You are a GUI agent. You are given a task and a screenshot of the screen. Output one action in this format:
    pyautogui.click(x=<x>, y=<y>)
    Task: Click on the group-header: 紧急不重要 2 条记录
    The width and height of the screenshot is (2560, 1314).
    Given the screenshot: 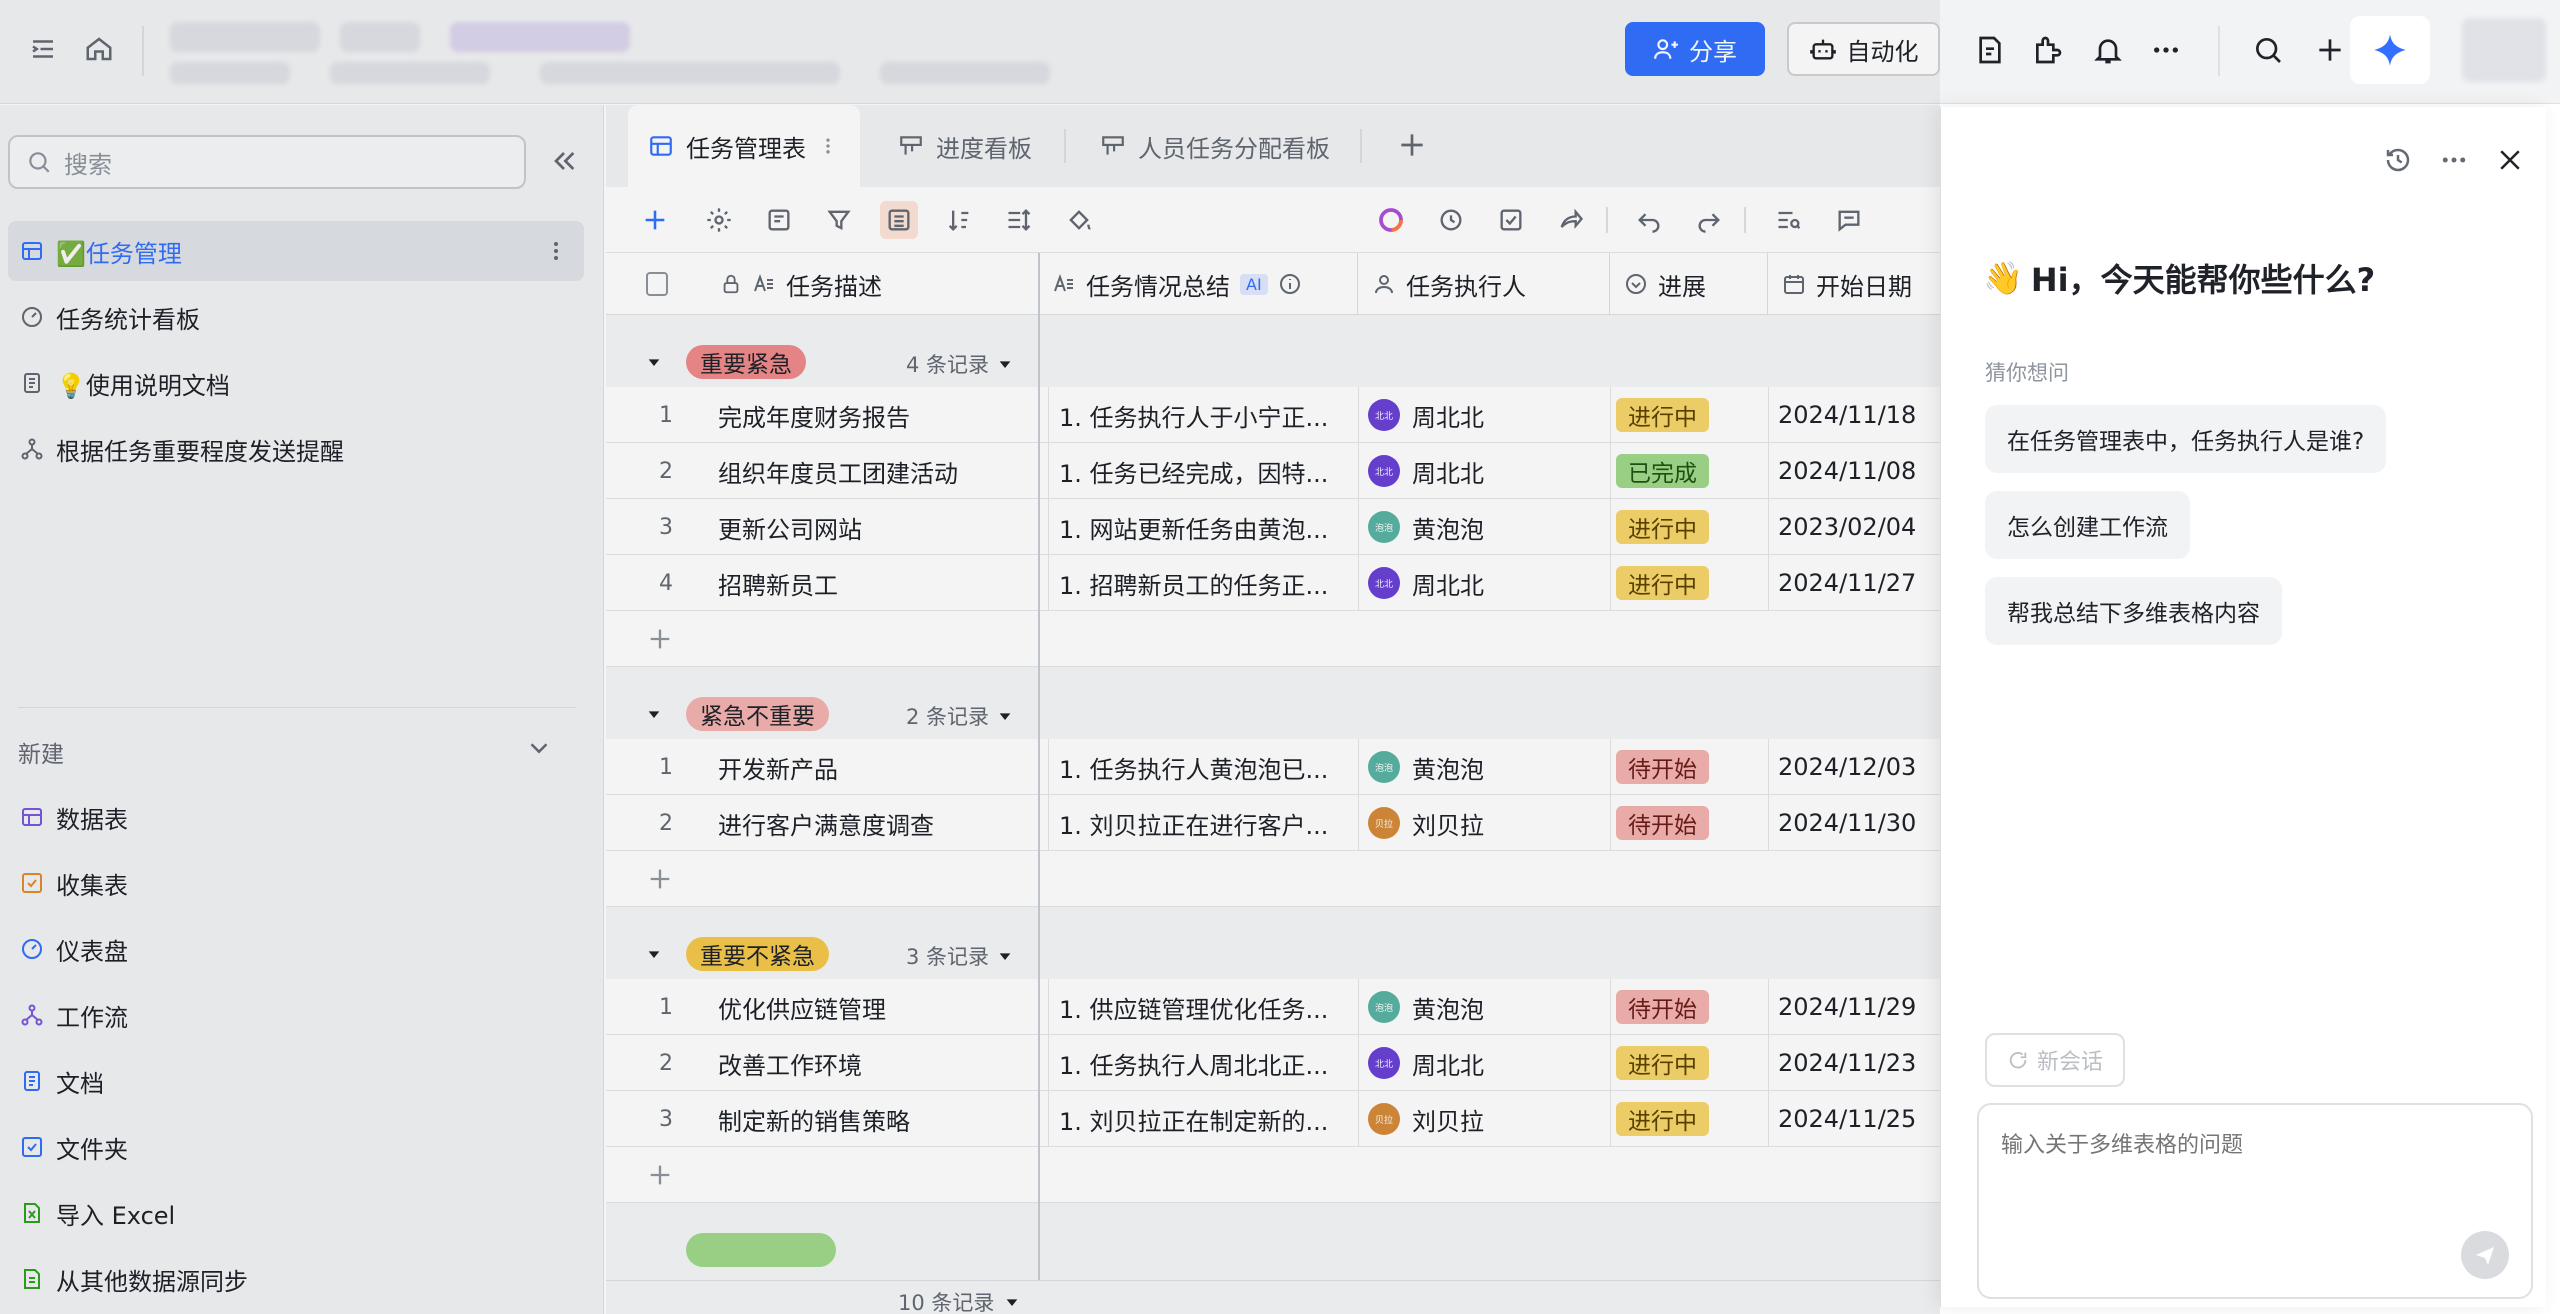 What is the action you would take?
    pyautogui.click(x=1273, y=714)
    